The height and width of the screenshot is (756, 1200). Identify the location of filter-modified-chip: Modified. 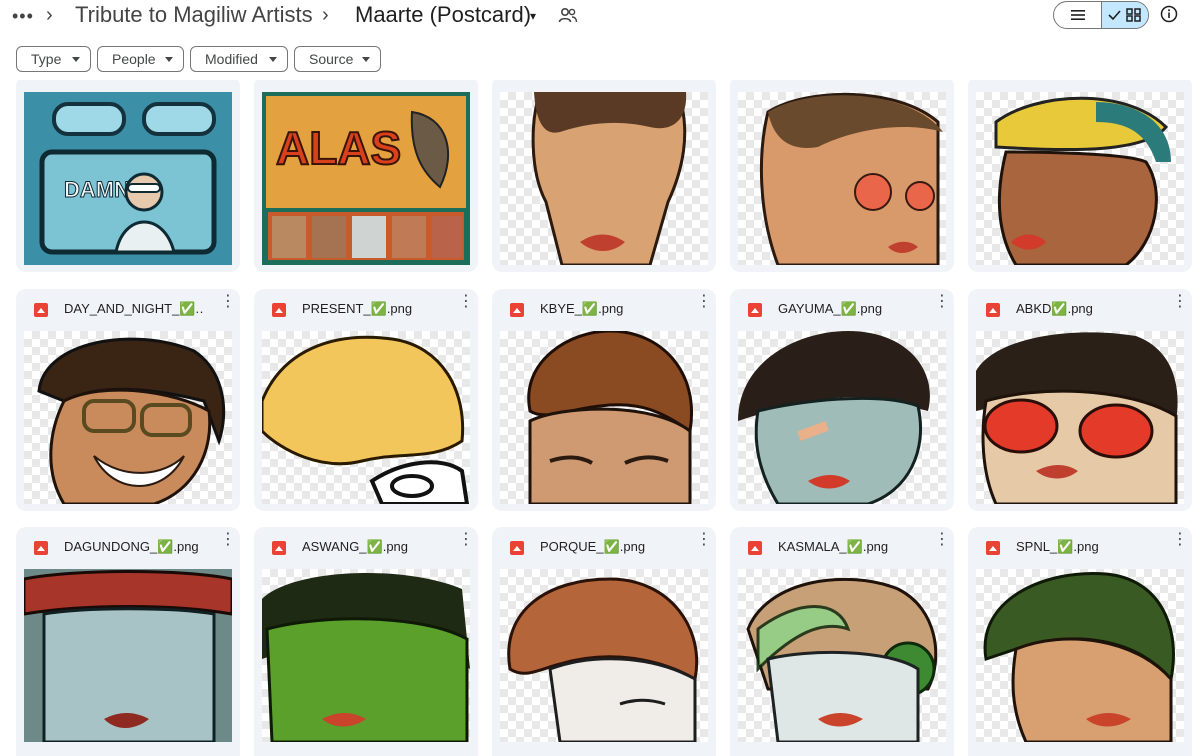
(239, 59).